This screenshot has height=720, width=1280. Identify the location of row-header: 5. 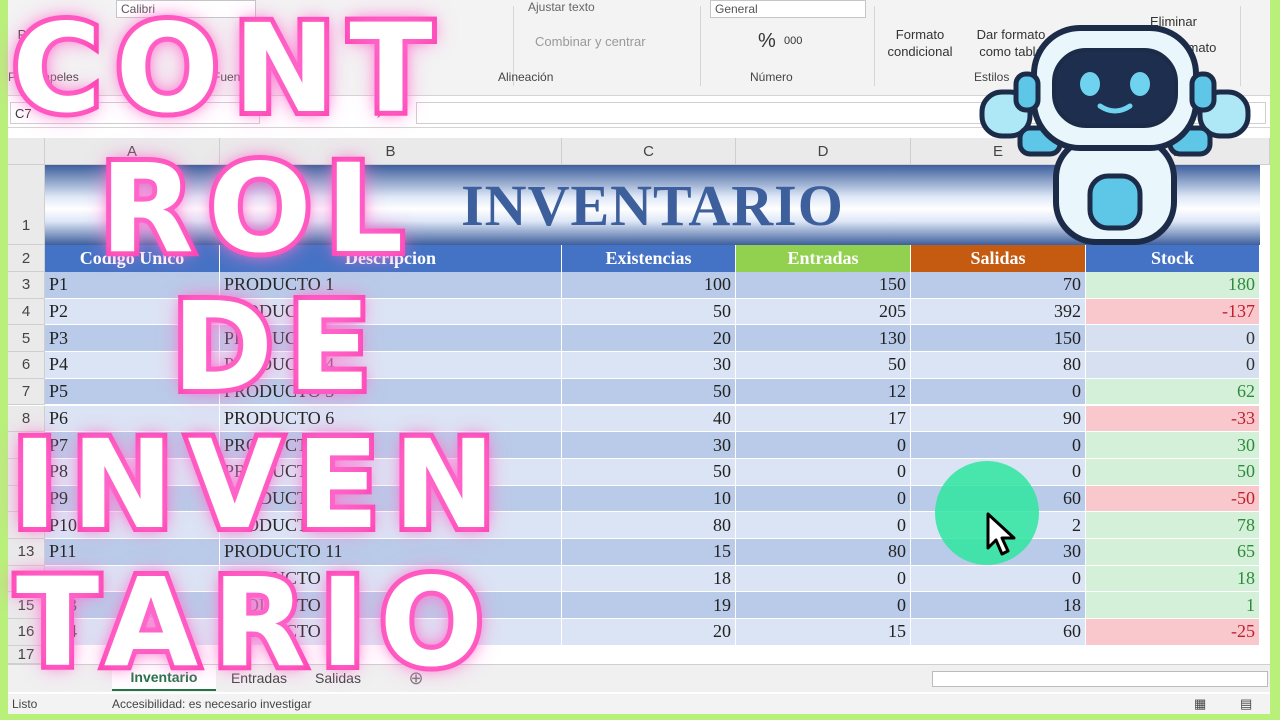
(26, 339).